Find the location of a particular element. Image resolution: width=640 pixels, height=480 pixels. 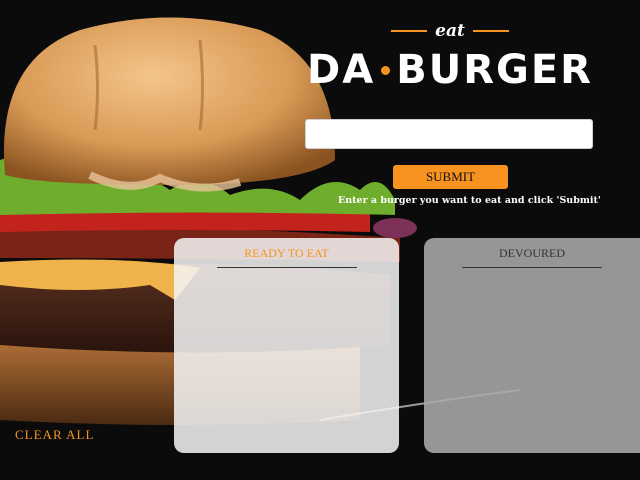

logo-right-text: BURGER is located at coordinates (494, 70).